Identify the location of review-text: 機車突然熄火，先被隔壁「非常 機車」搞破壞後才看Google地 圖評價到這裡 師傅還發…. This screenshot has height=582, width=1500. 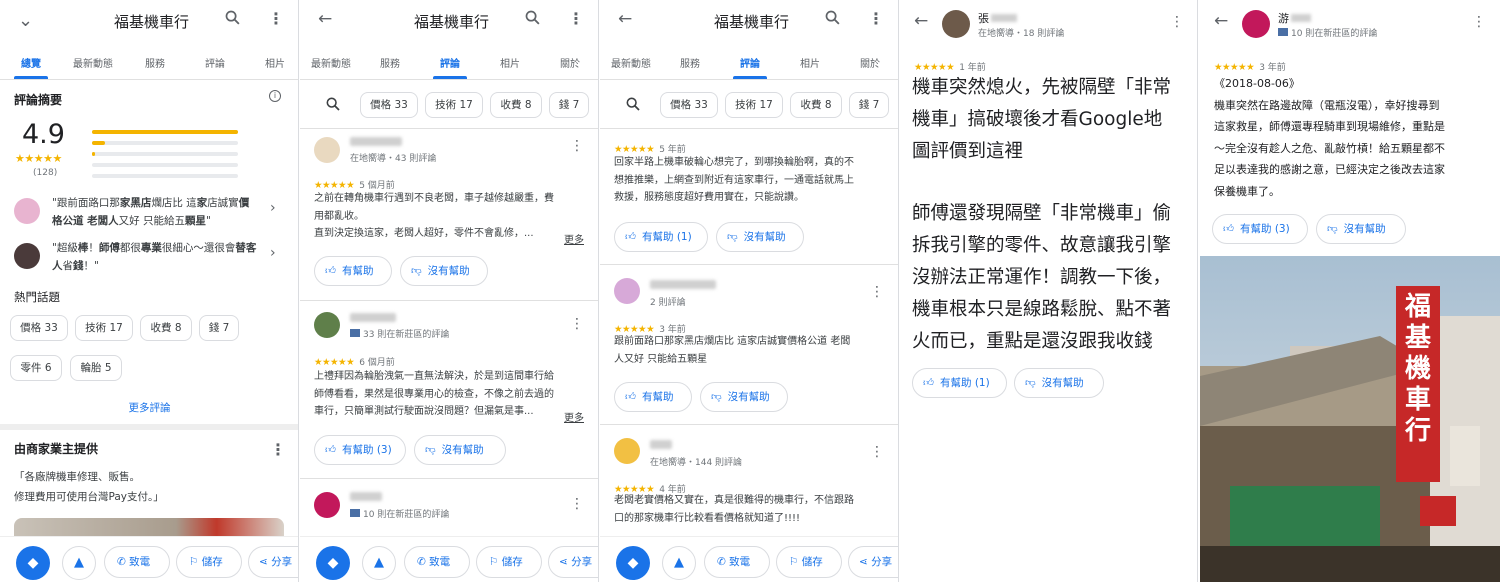
(1042, 214).